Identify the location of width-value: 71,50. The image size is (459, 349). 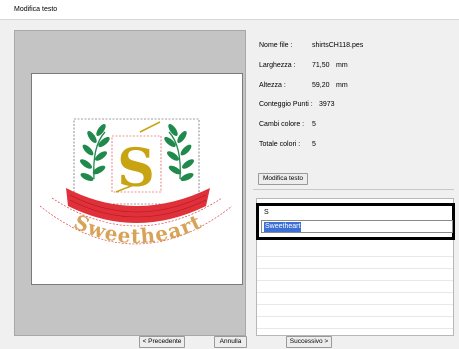
(321, 65).